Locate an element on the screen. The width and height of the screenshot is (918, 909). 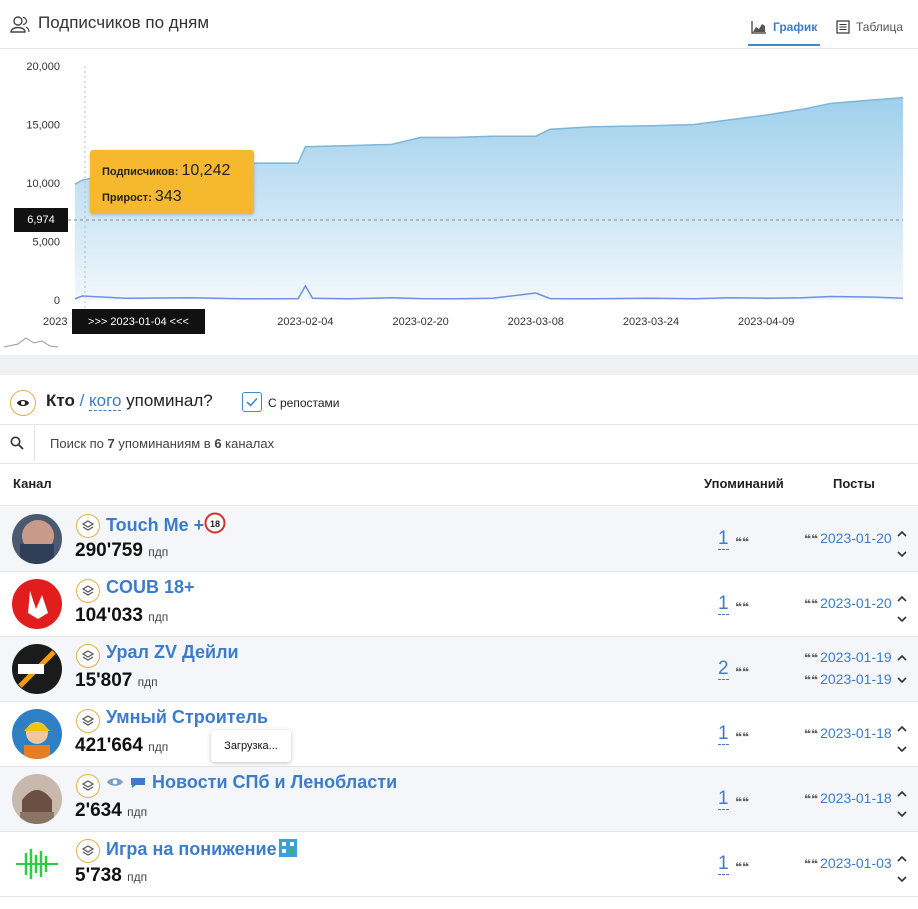
speech-bubble-icon is located at coordinates (138, 783).